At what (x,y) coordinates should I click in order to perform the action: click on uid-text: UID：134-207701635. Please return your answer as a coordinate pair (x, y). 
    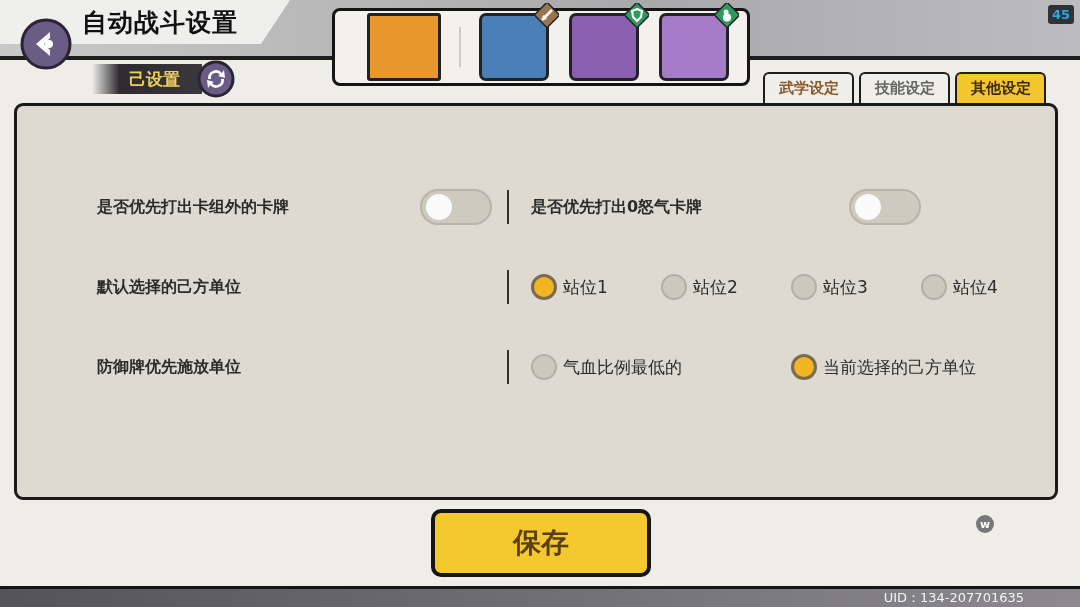
    Looking at the image, I should click on (953, 598).